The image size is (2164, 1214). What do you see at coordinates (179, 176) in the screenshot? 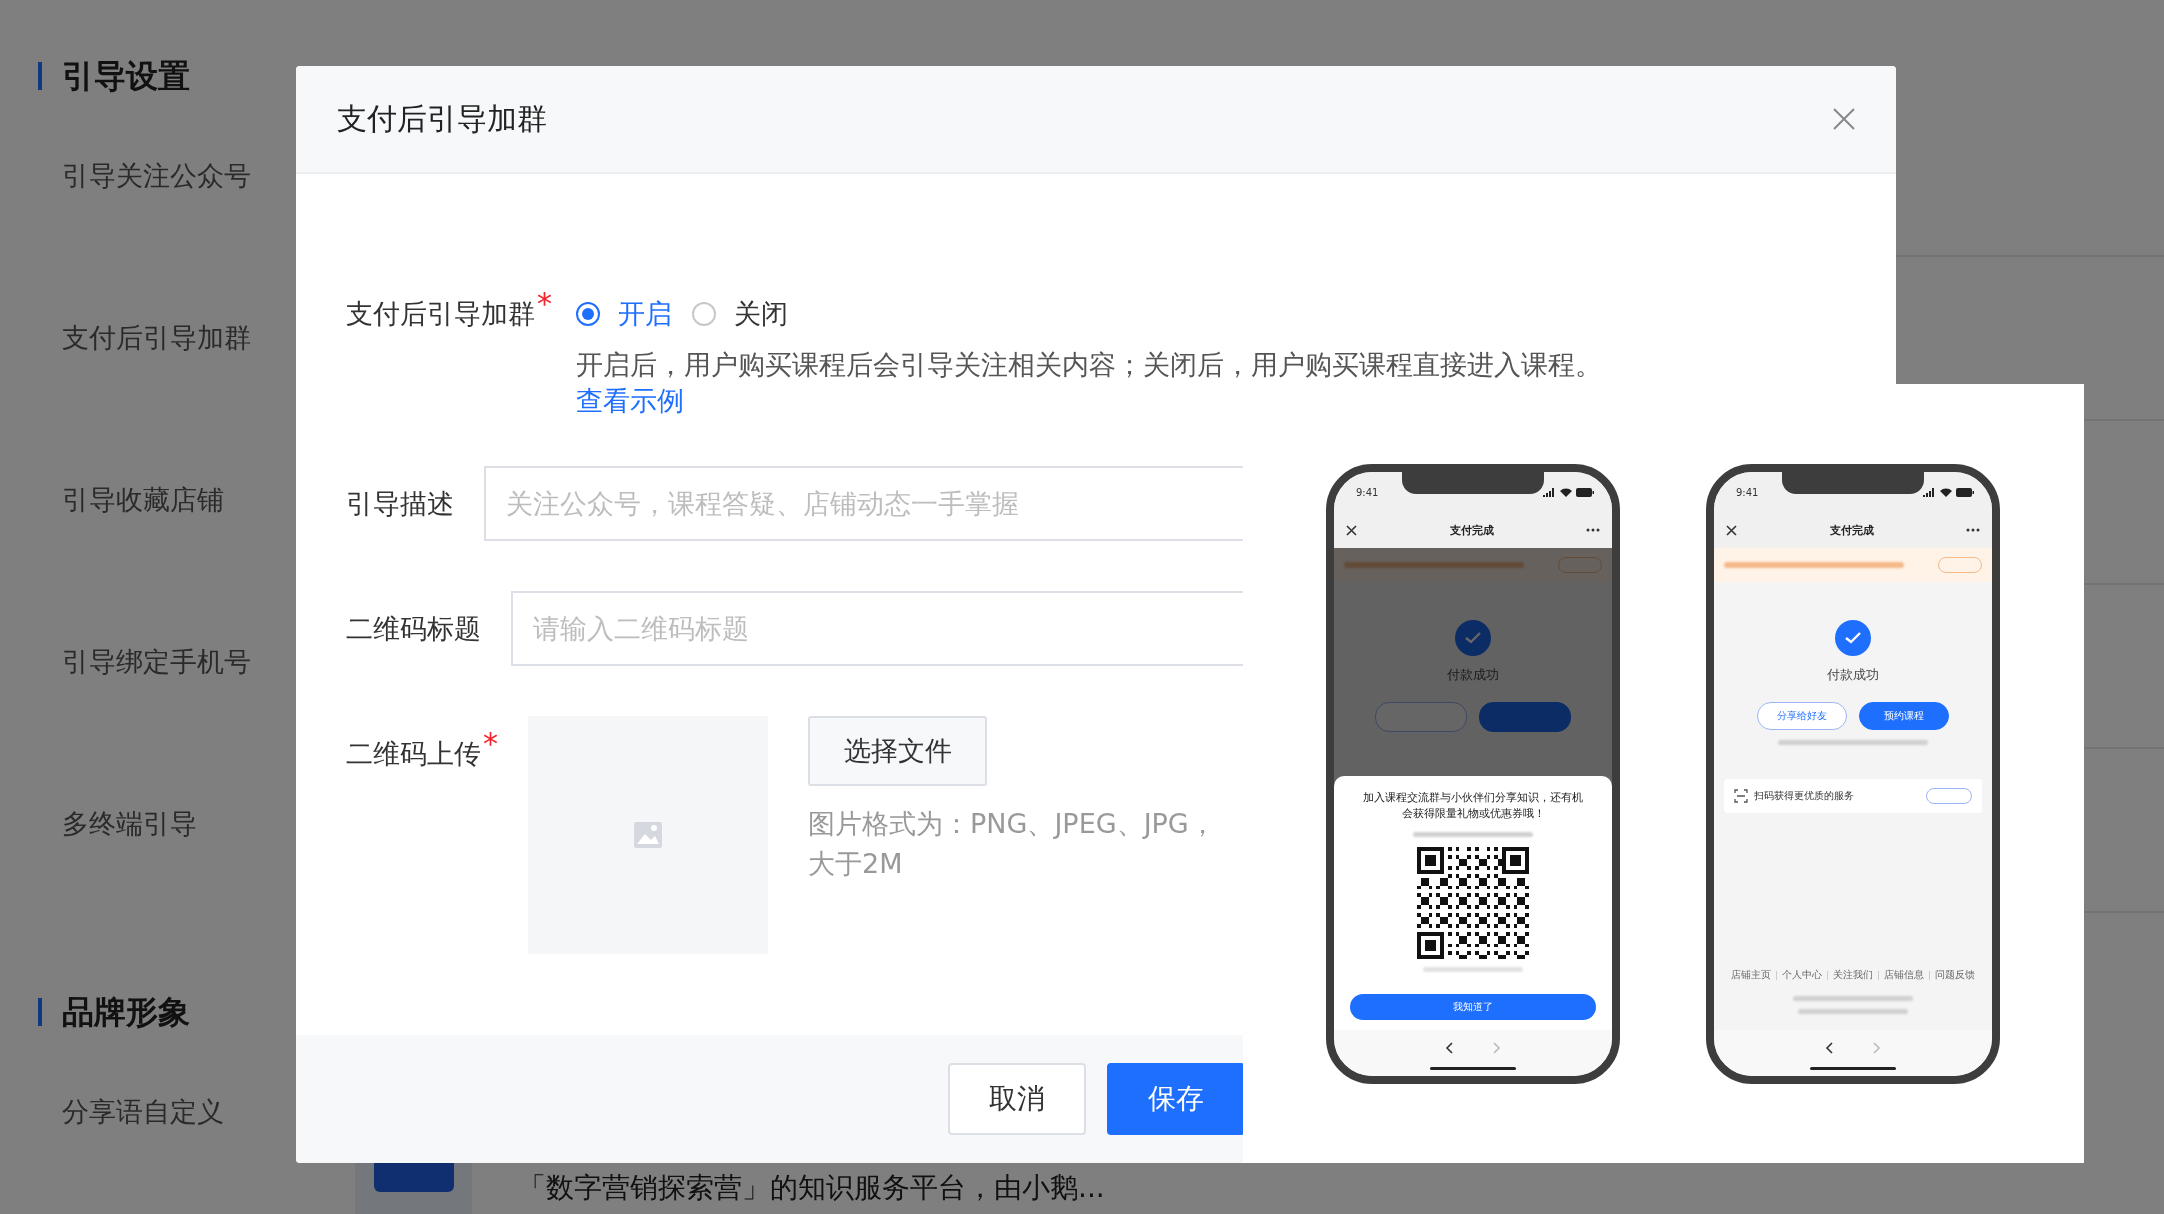
I see `sidebar-item: 引导关注公众号` at bounding box center [179, 176].